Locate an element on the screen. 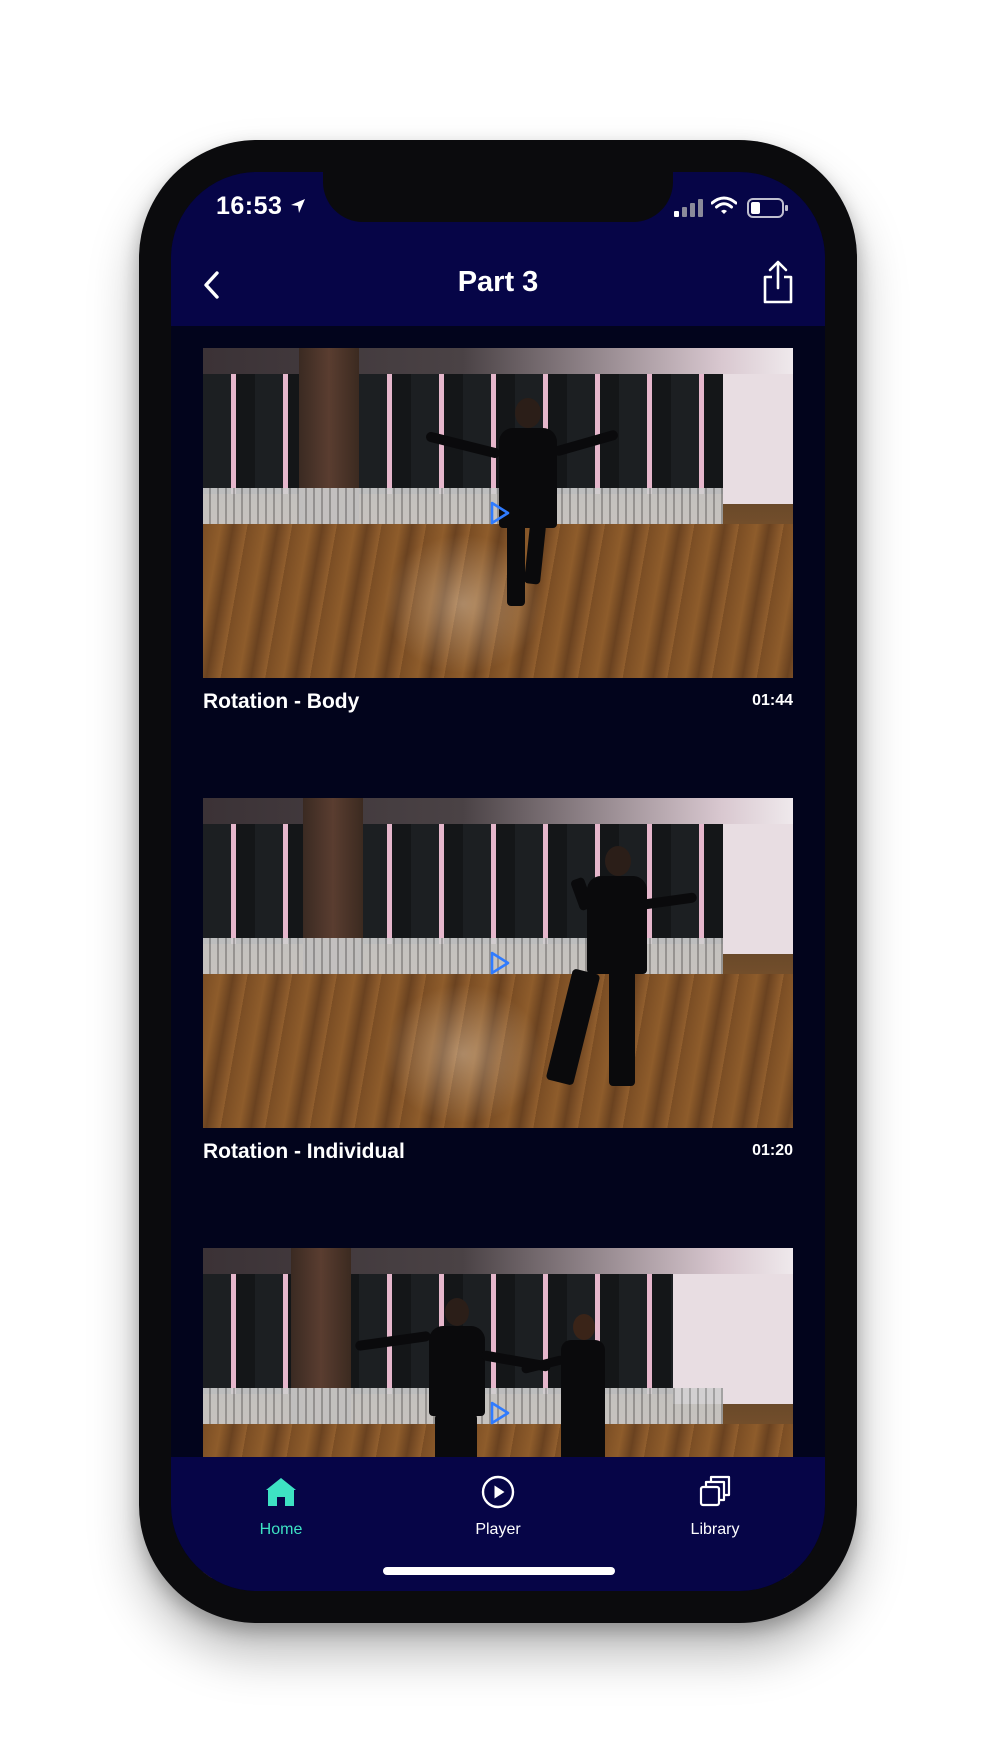  video-card: Rotation - Body 01:44 is located at coordinates (498, 533).